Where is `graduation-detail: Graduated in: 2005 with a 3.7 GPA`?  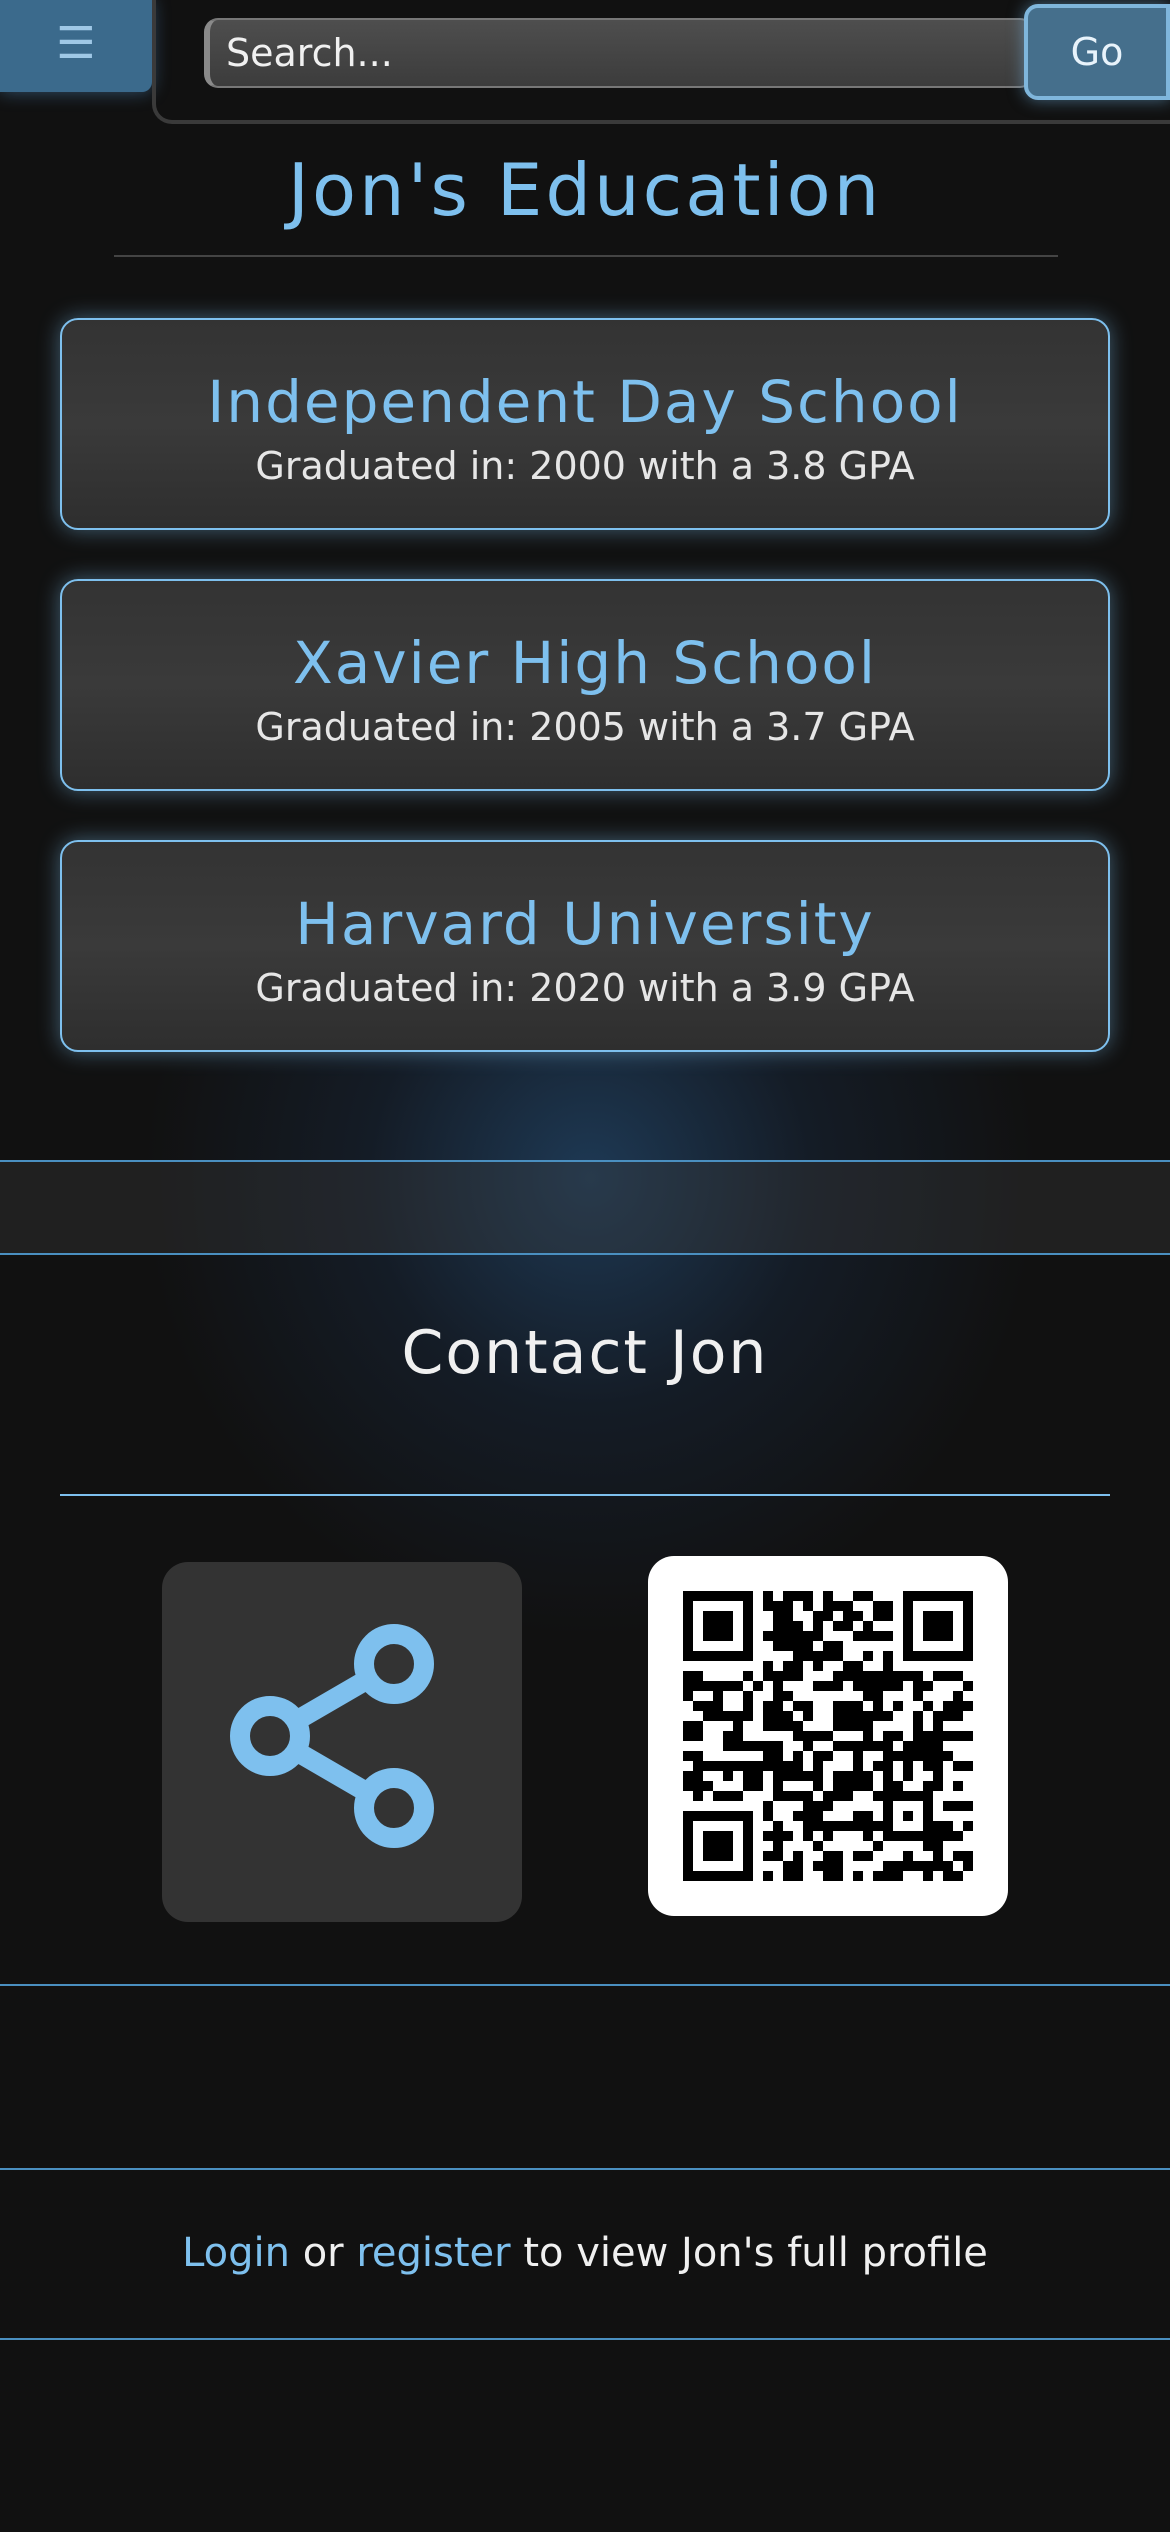 graduation-detail: Graduated in: 2005 with a 3.7 GPA is located at coordinates (585, 727).